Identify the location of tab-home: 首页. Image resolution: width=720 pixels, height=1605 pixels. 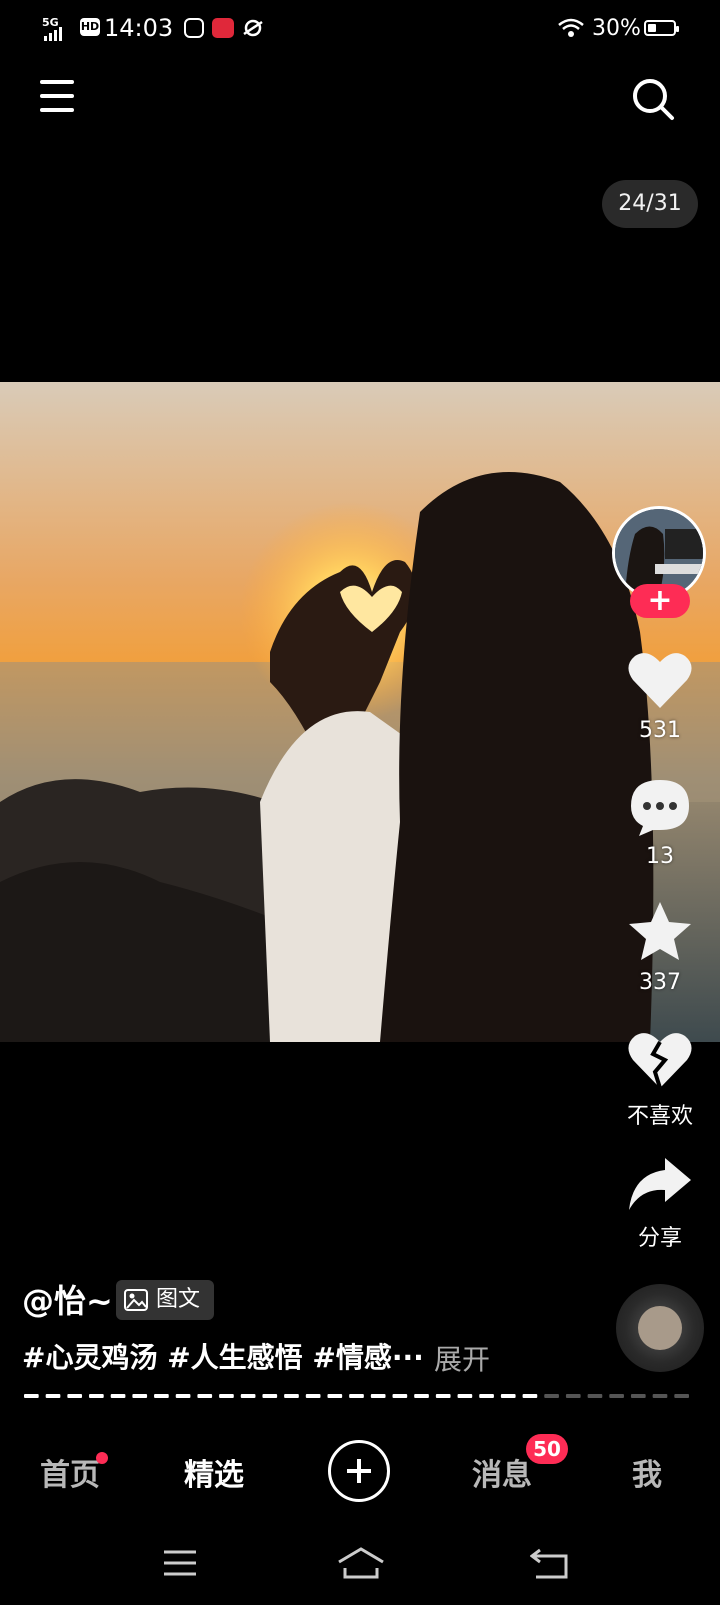
(74, 1472).